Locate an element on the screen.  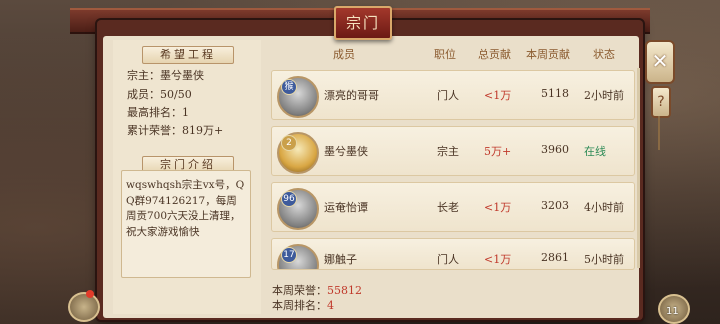
member-row: 96 运奄怡谭 长老 <1万 3203 4小时前 is located at coordinates (453, 207).